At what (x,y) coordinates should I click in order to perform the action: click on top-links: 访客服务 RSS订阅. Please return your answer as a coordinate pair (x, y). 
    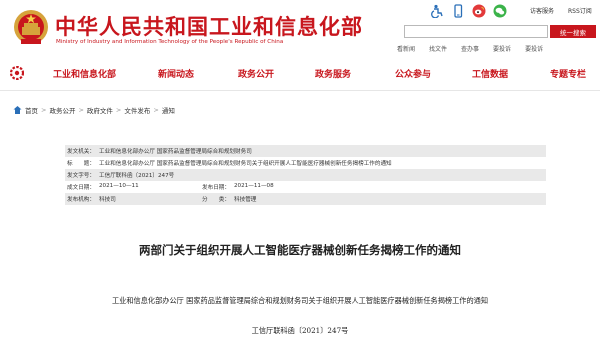
    Looking at the image, I should click on (561, 10).